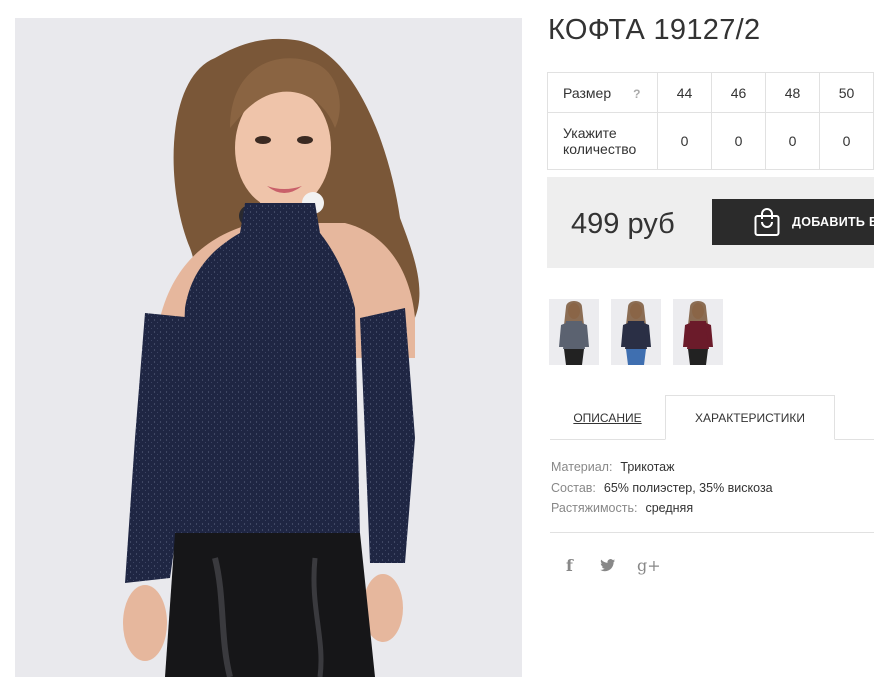  I want to click on size-cell-48: 48, so click(792, 92).